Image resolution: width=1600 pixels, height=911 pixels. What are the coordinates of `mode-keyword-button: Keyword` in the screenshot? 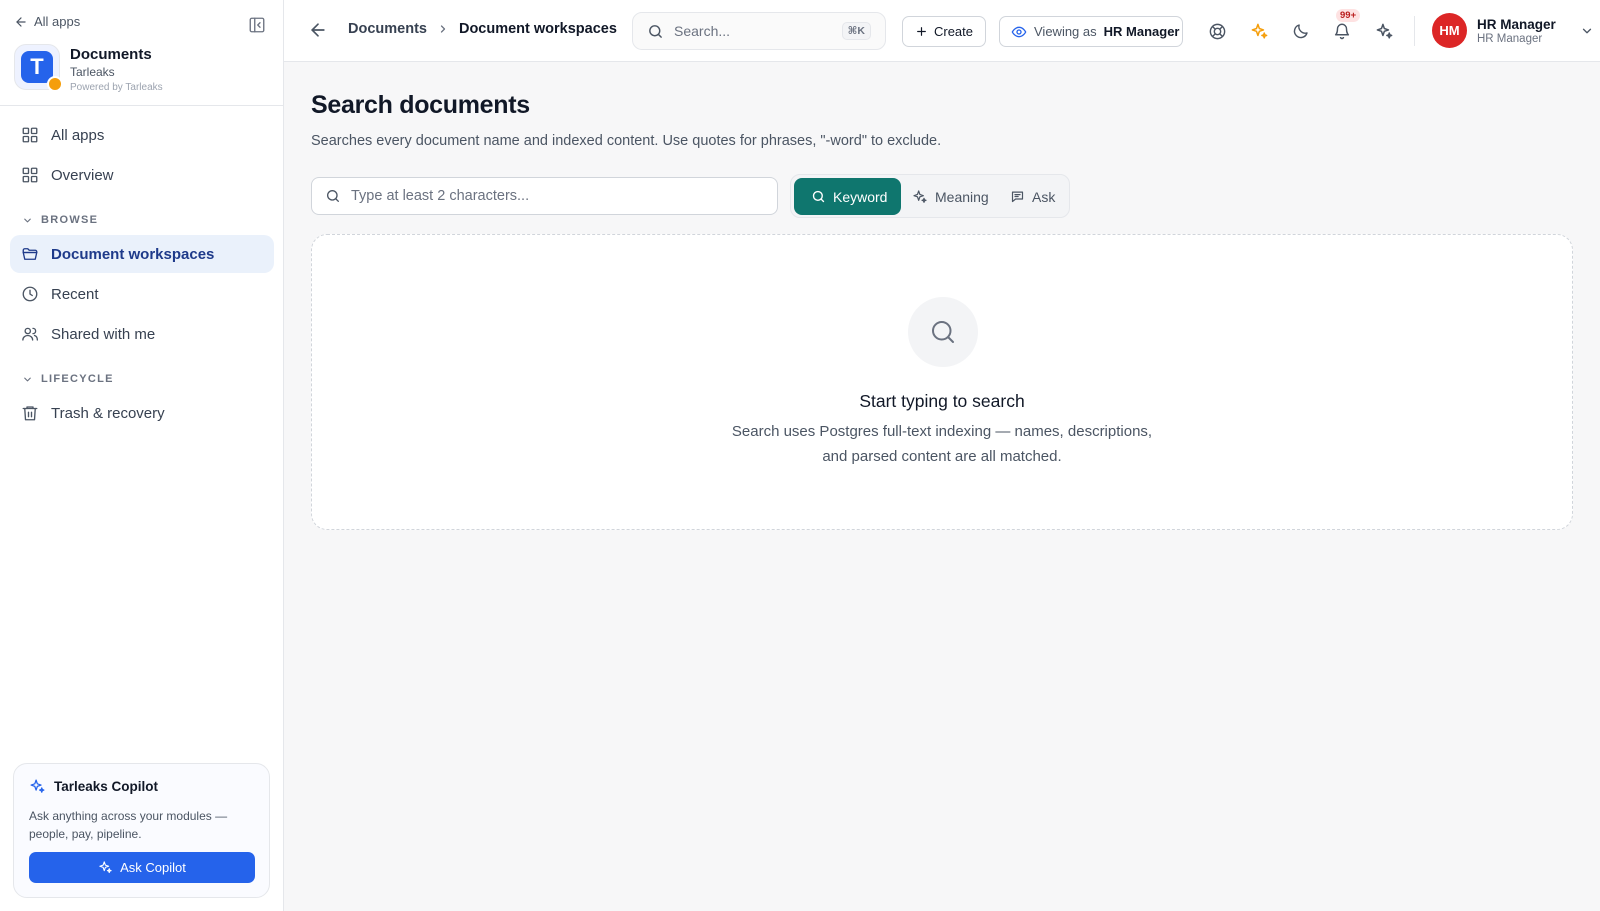 It's located at (847, 196).